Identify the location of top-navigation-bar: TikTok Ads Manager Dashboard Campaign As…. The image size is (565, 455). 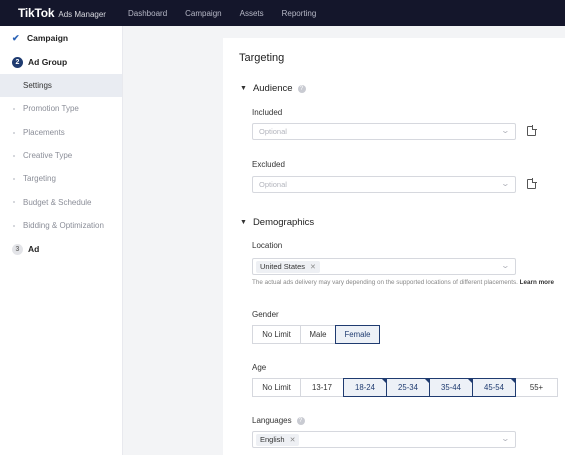
(282, 13).